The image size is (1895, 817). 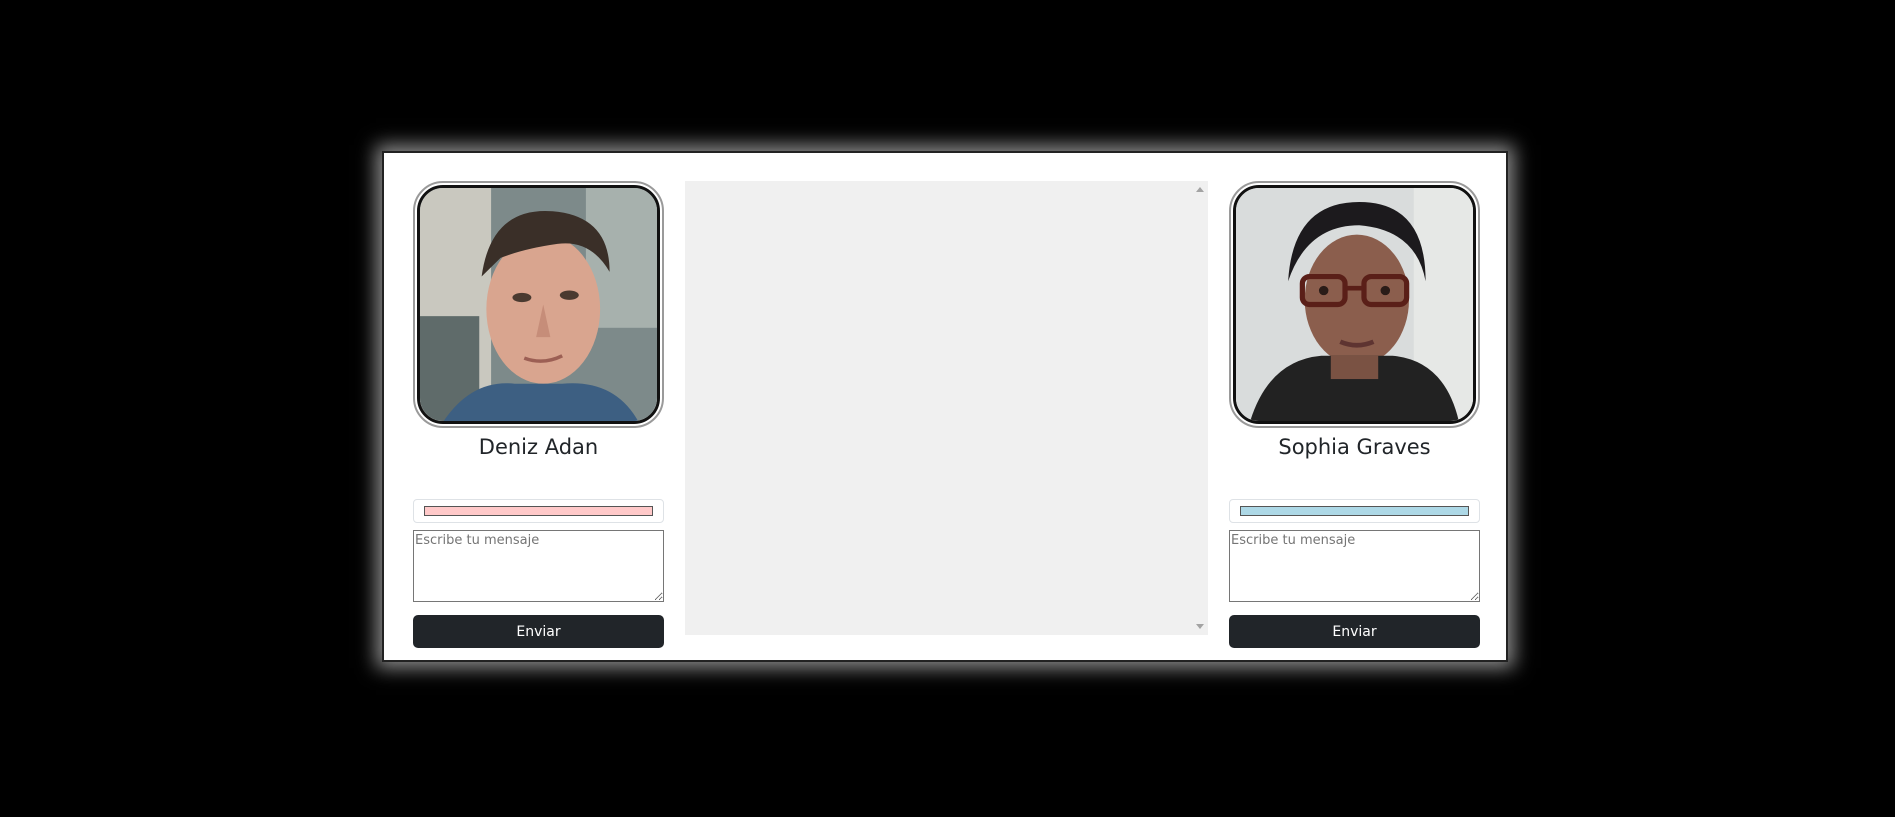 I want to click on avatar-photo-sophia, so click(x=1354, y=304).